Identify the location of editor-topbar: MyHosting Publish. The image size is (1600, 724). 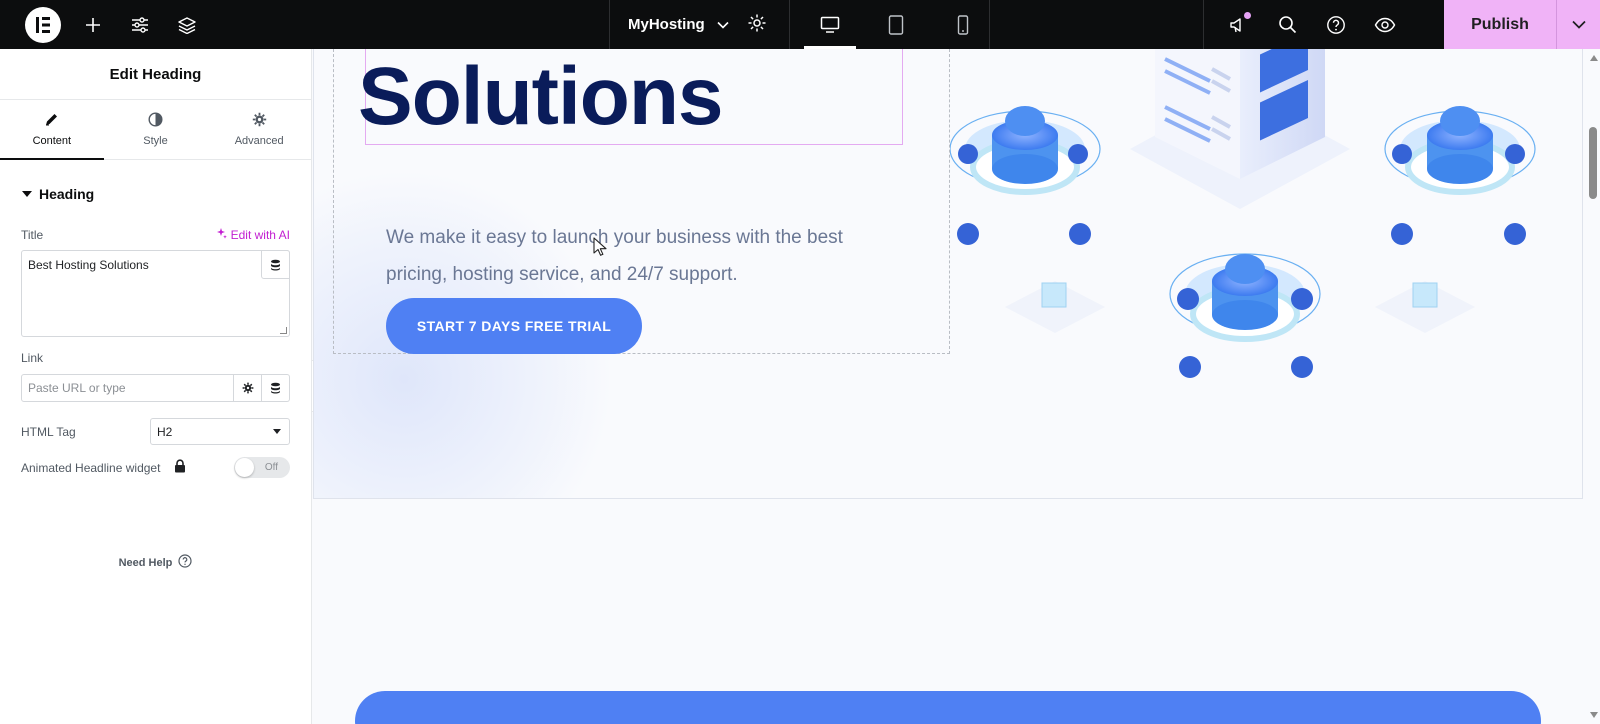
(800, 24).